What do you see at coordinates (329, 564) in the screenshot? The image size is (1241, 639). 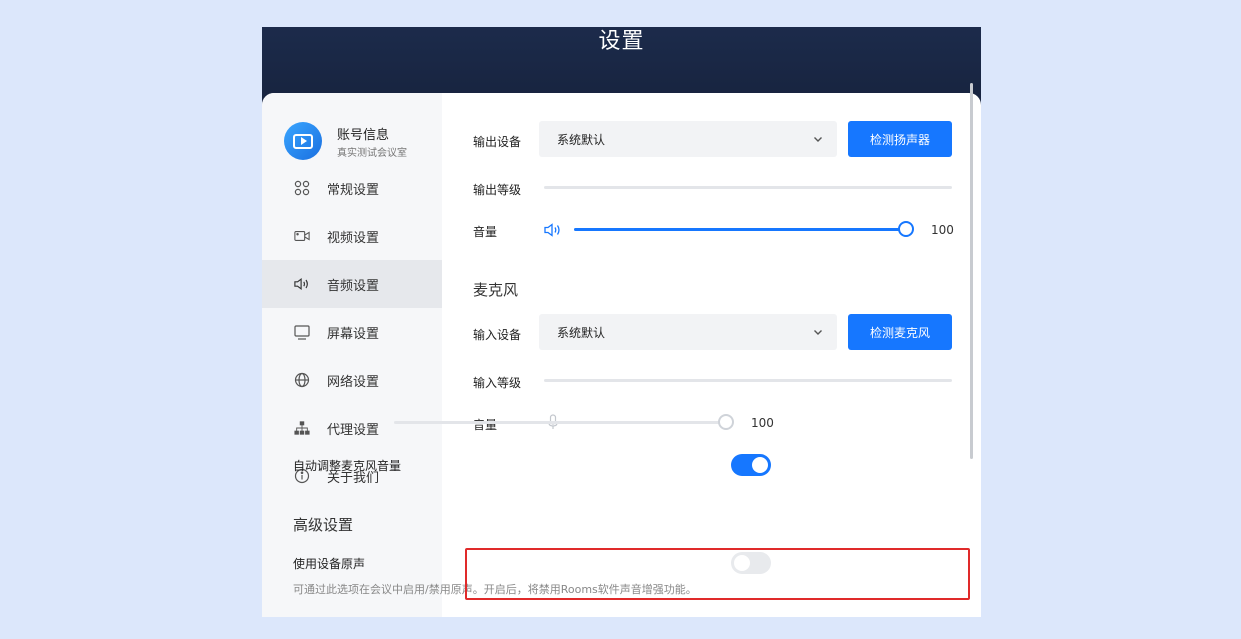 I see `original-sound-label: 使用设备原声` at bounding box center [329, 564].